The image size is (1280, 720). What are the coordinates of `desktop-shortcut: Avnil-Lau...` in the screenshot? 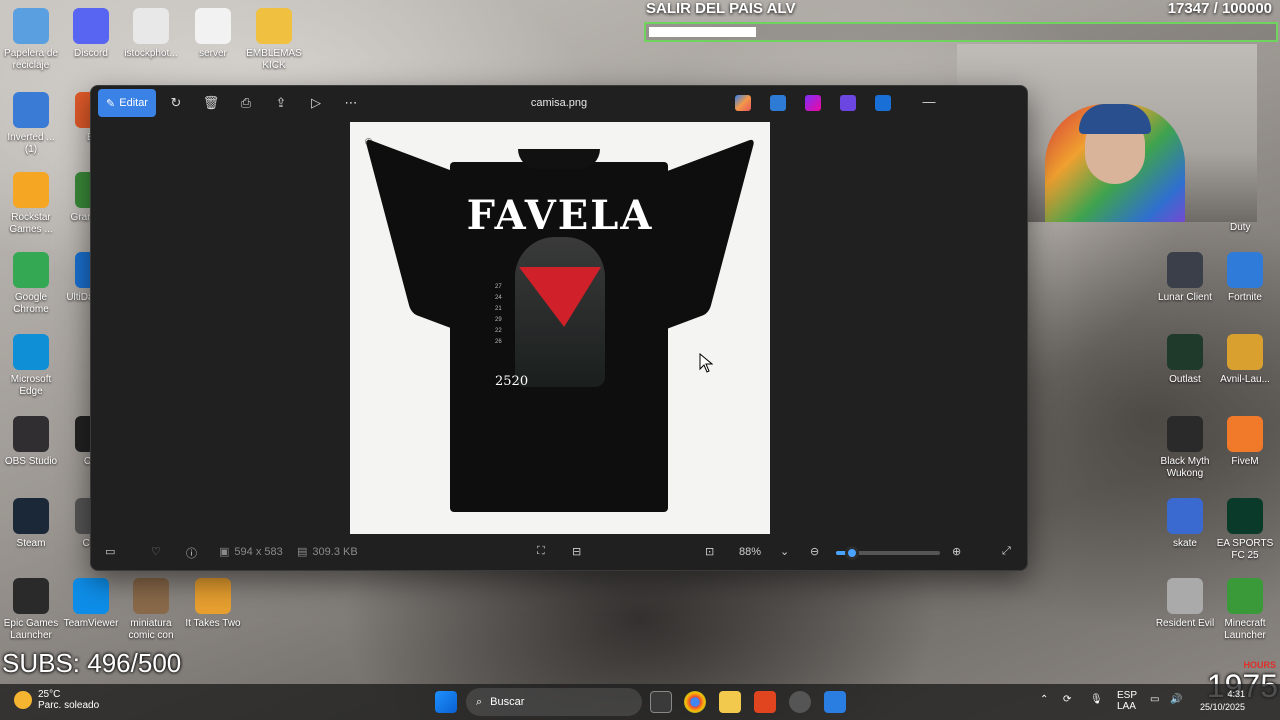 It's located at (1245, 360).